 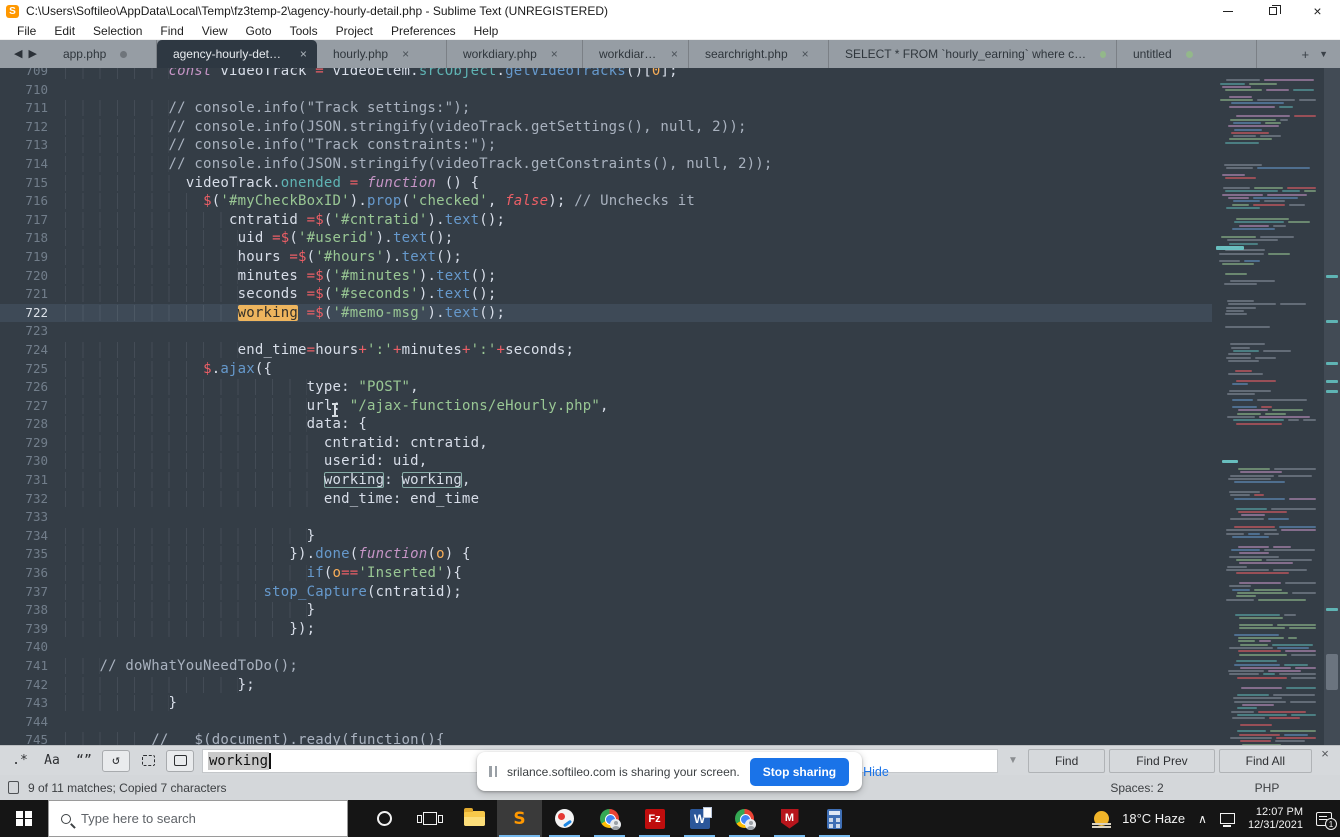 What do you see at coordinates (606, 536) in the screenshot?
I see `code-line-734: 734 }` at bounding box center [606, 536].